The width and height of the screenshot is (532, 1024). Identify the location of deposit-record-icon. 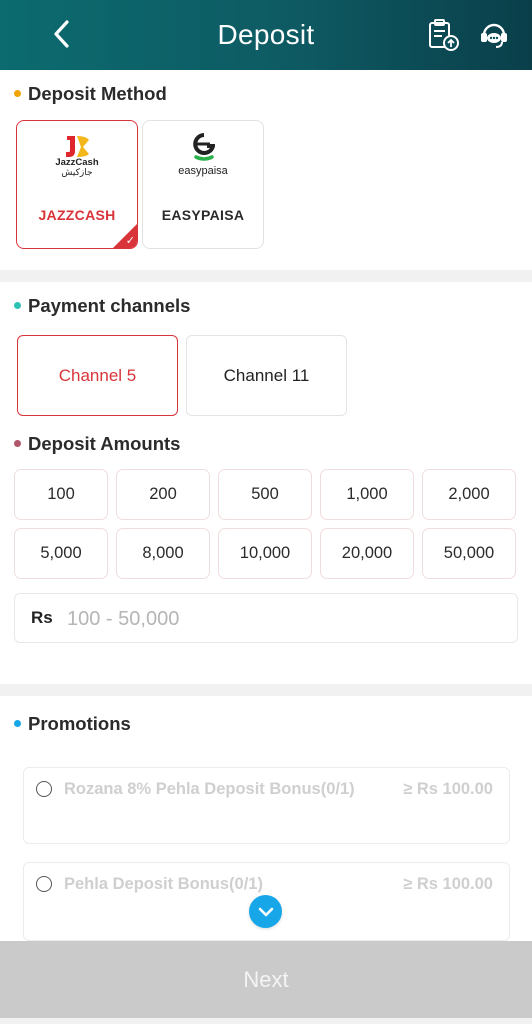
(444, 35).